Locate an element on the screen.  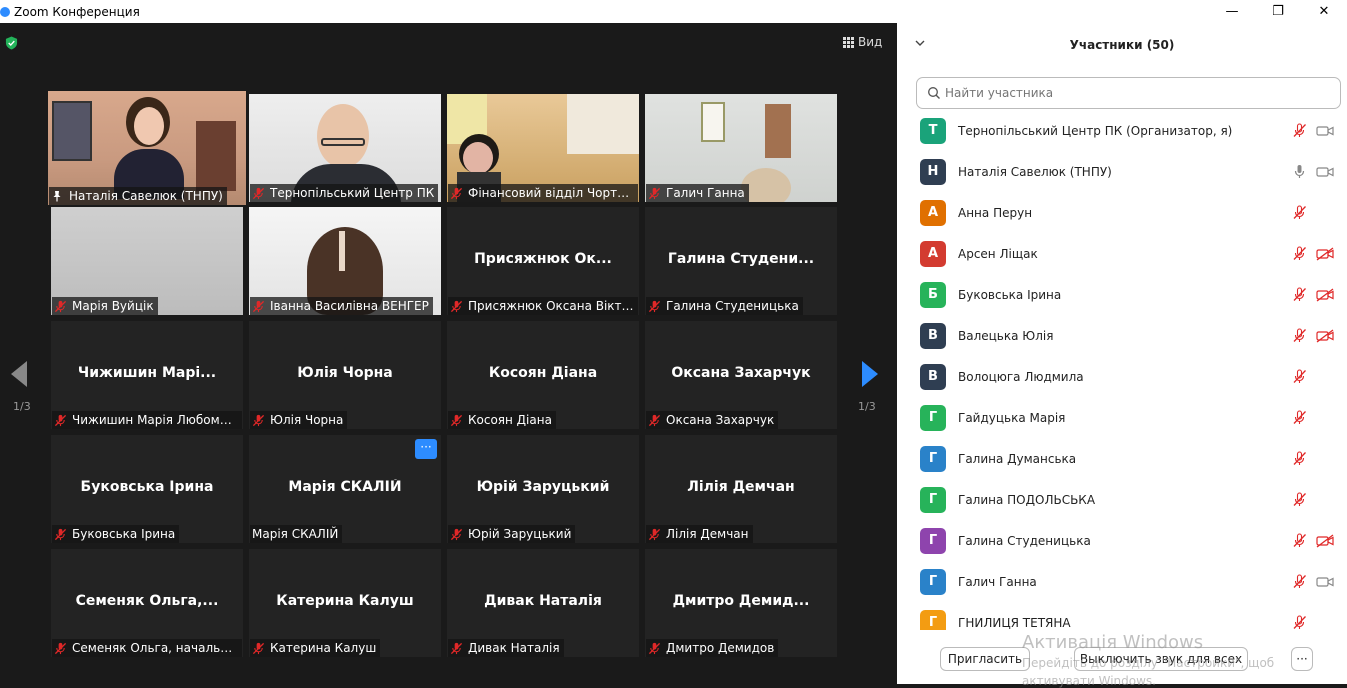
tile-name-label: Марія Вуйцік is located at coordinates (105, 306).